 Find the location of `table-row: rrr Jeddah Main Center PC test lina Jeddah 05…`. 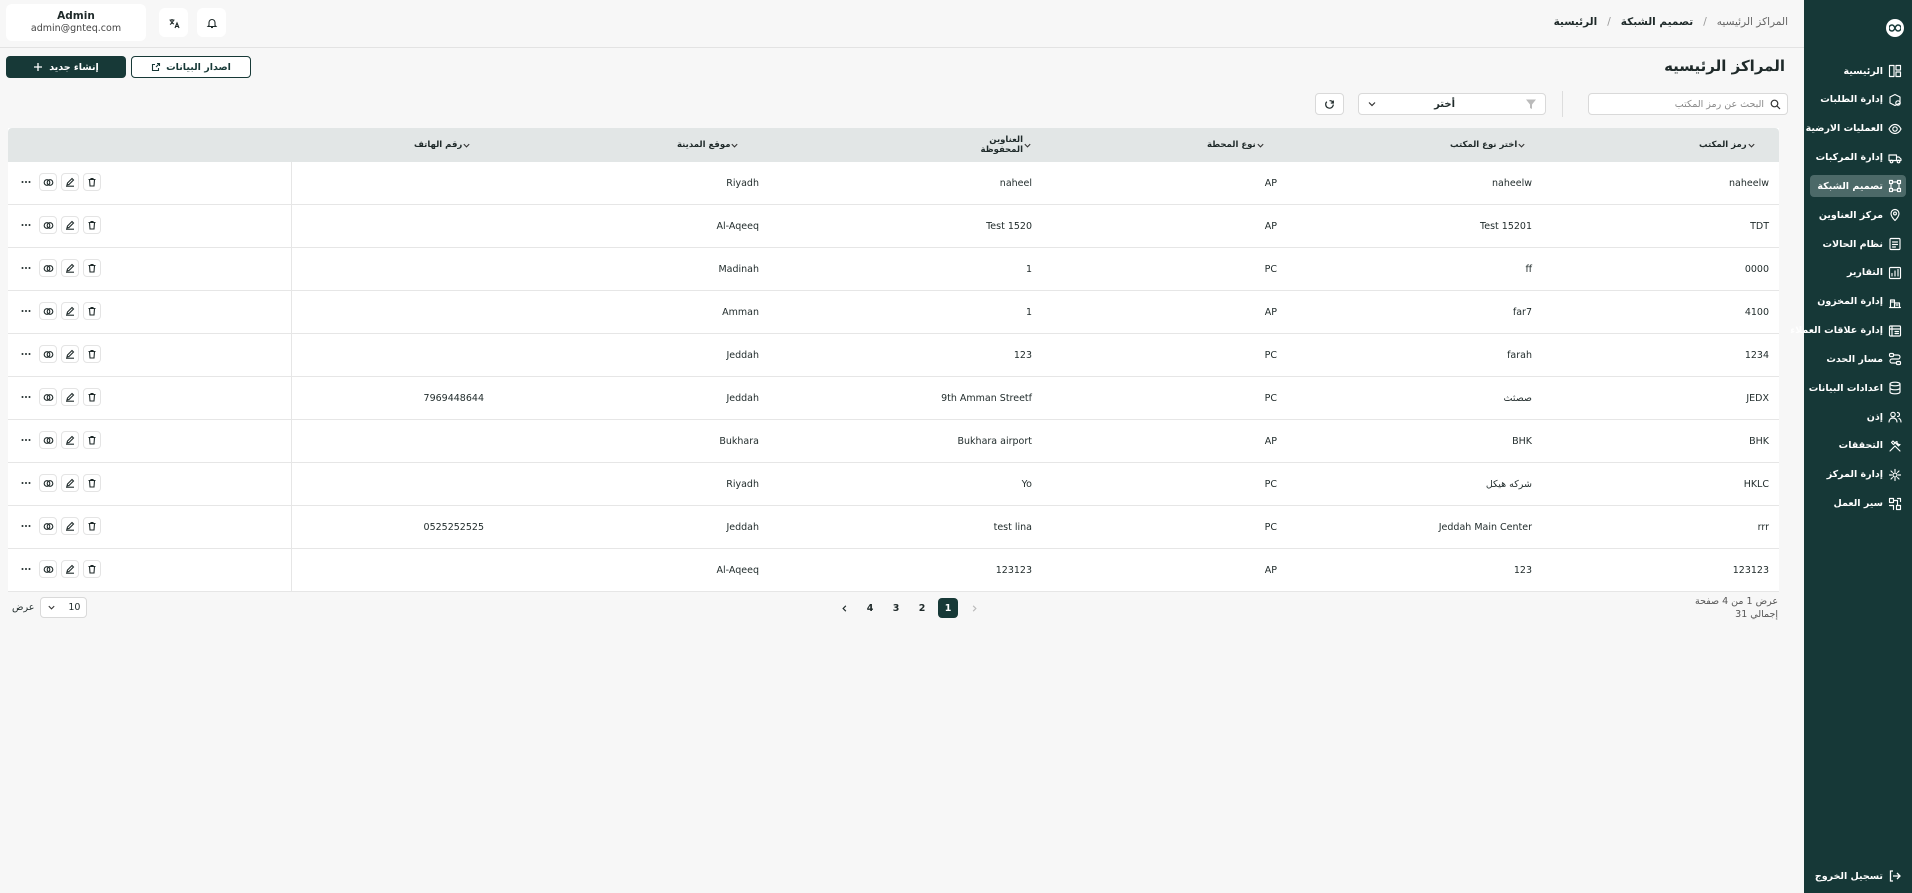

table-row: rrr Jeddah Main Center PC test lina Jeddah 05… is located at coordinates (893, 527).